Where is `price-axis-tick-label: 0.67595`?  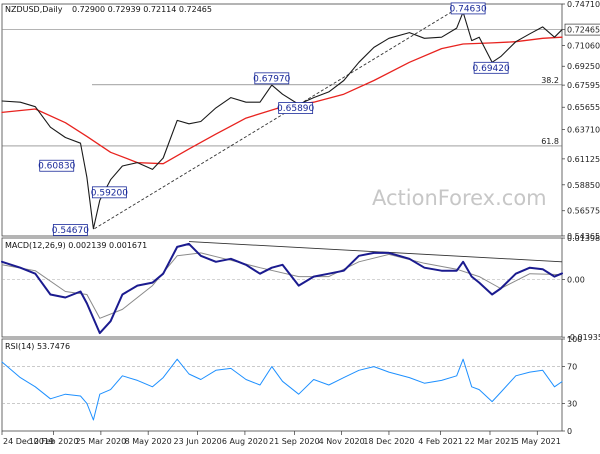 price-axis-tick-label: 0.67595 is located at coordinates (583, 85).